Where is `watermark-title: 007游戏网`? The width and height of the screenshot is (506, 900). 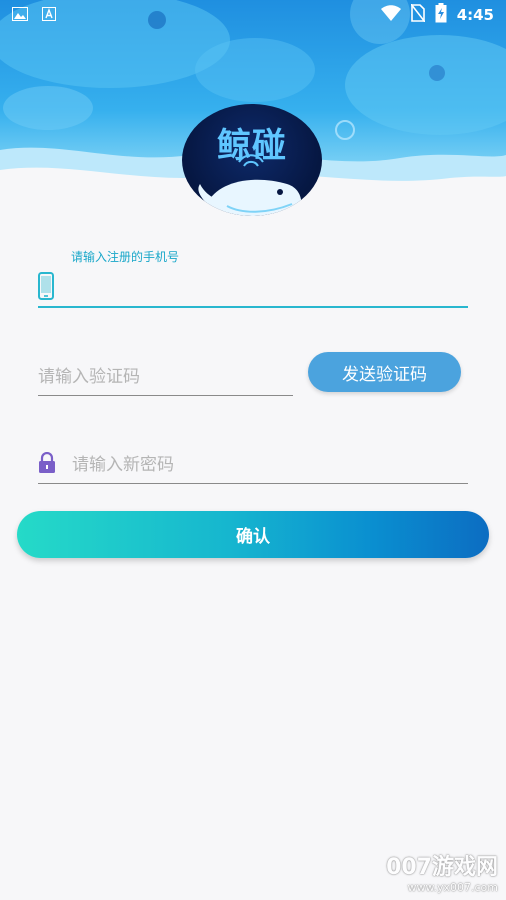 watermark-title: 007游戏网 is located at coordinates (442, 867).